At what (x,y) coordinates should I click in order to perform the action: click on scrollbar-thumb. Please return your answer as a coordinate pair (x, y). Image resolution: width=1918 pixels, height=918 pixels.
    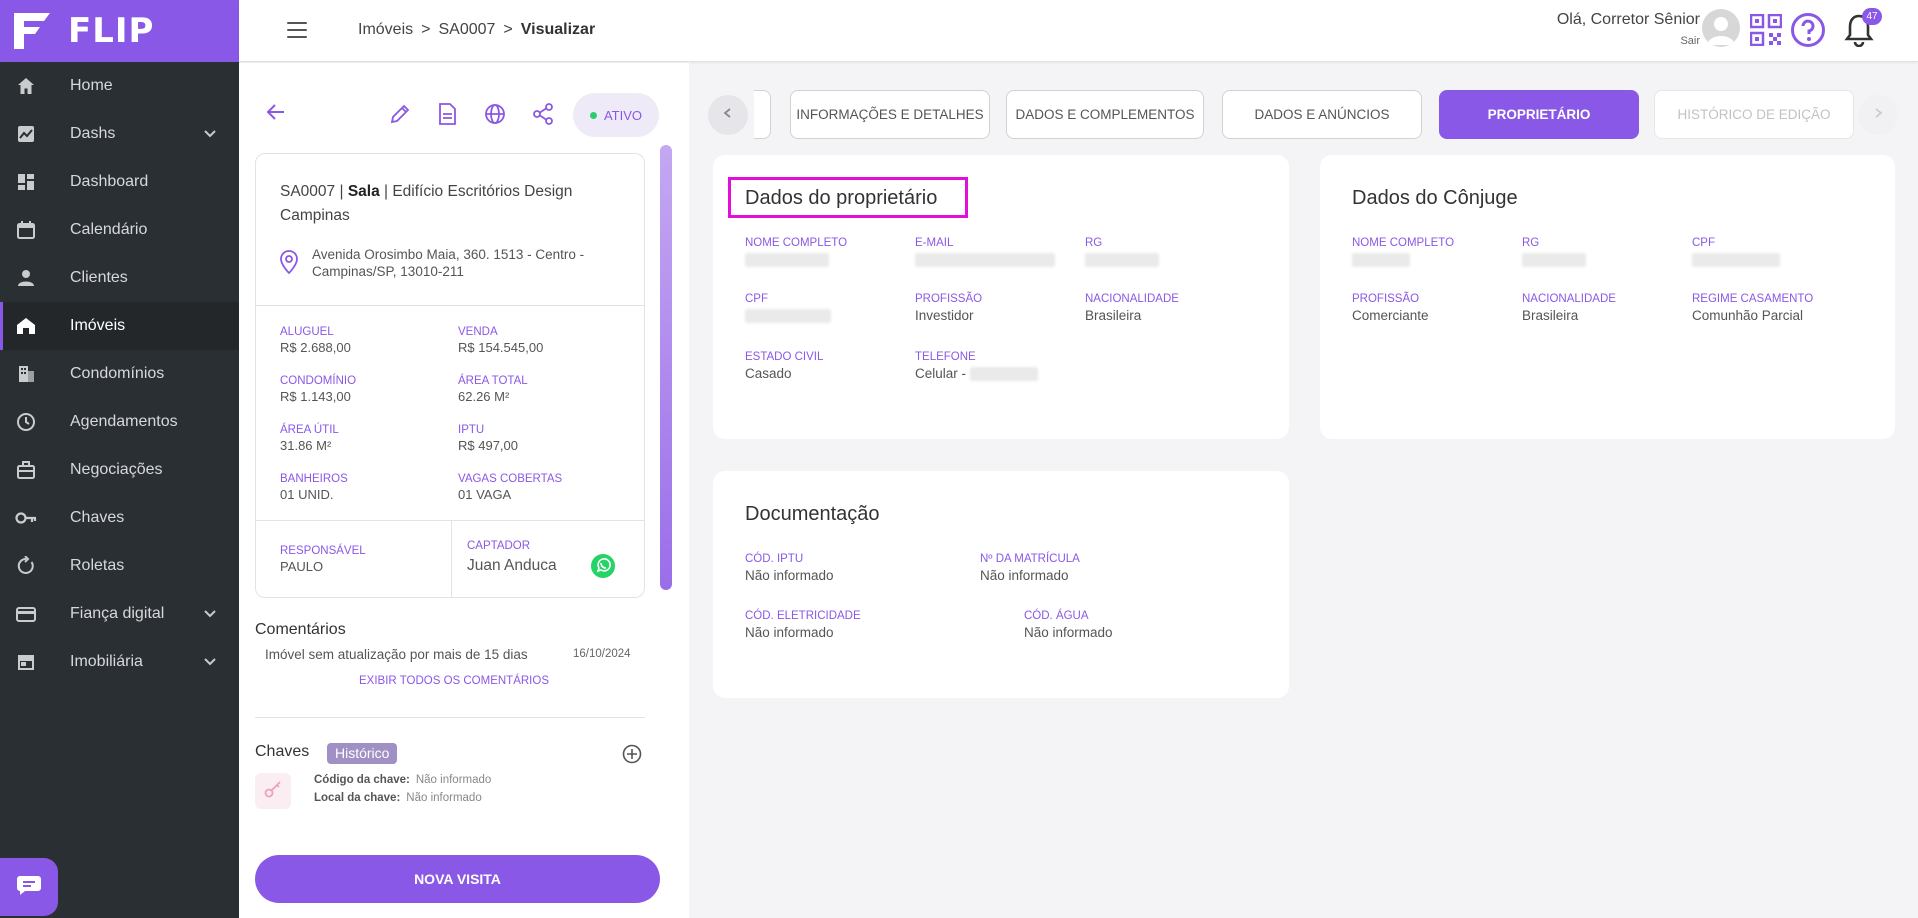
    Looking at the image, I should click on (666, 367).